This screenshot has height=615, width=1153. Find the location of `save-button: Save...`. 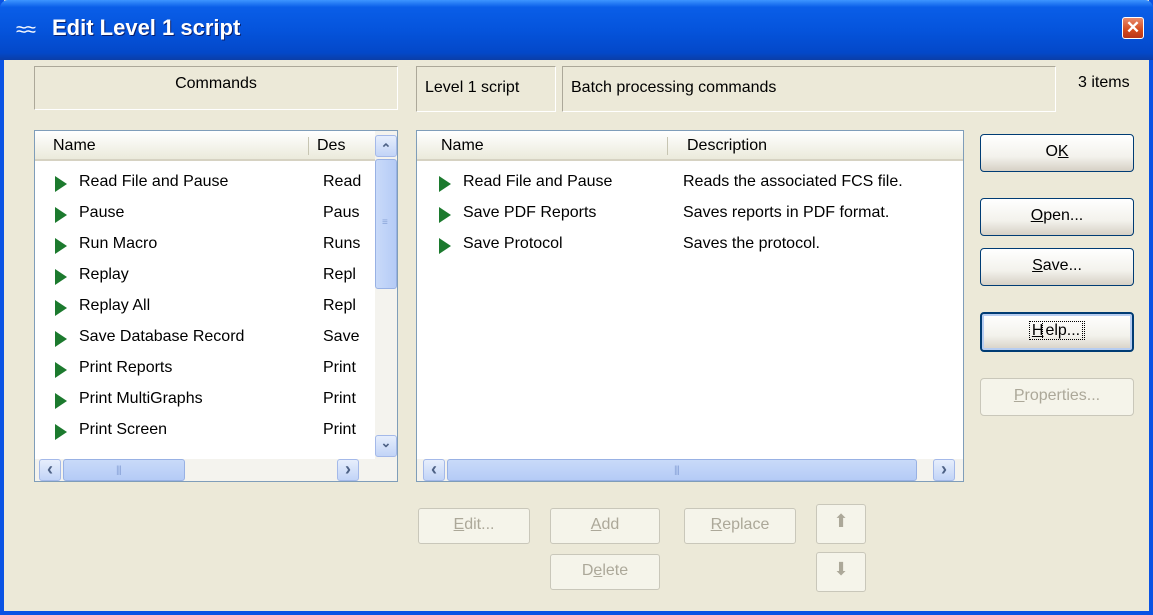

save-button: Save... is located at coordinates (1057, 267).